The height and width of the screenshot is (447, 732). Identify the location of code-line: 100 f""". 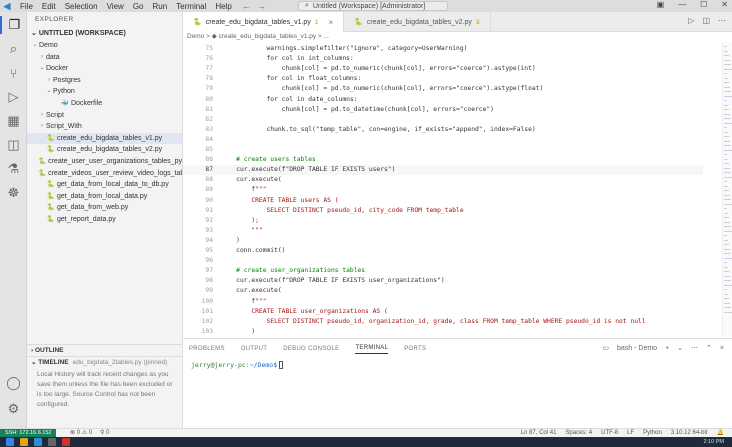
(443, 302).